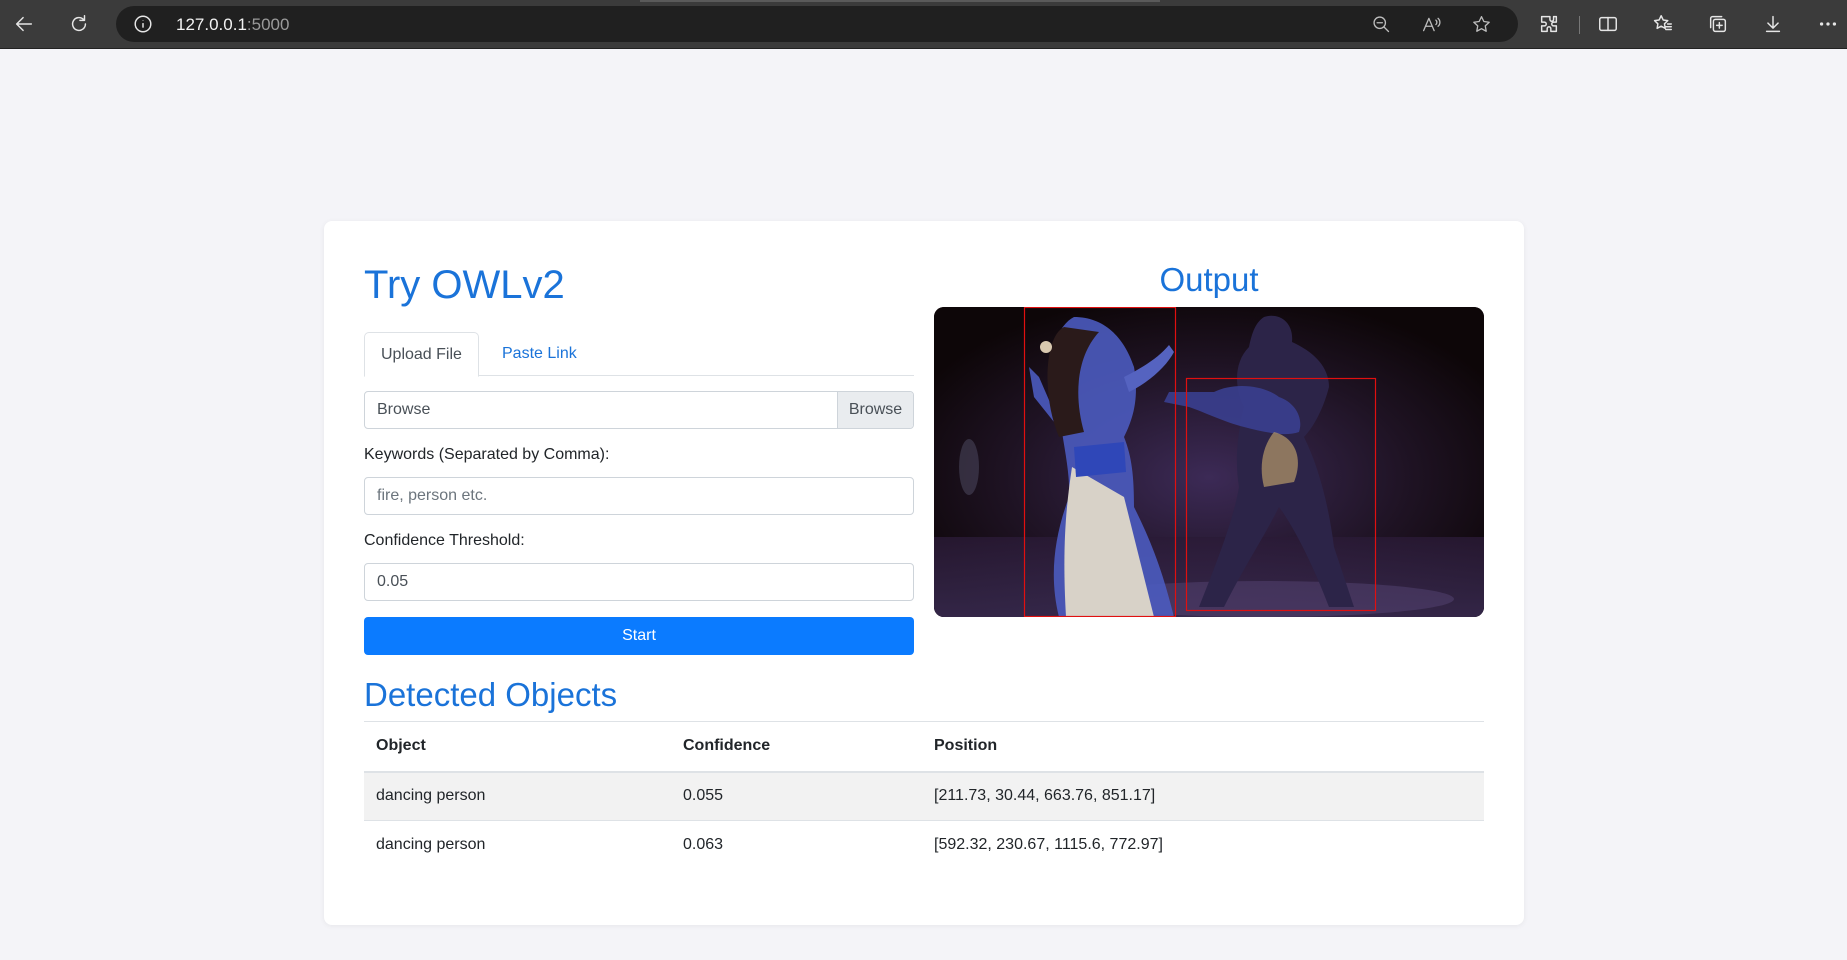 The image size is (1847, 960). What do you see at coordinates (464, 285) in the screenshot?
I see `page-title: Try OWLv2` at bounding box center [464, 285].